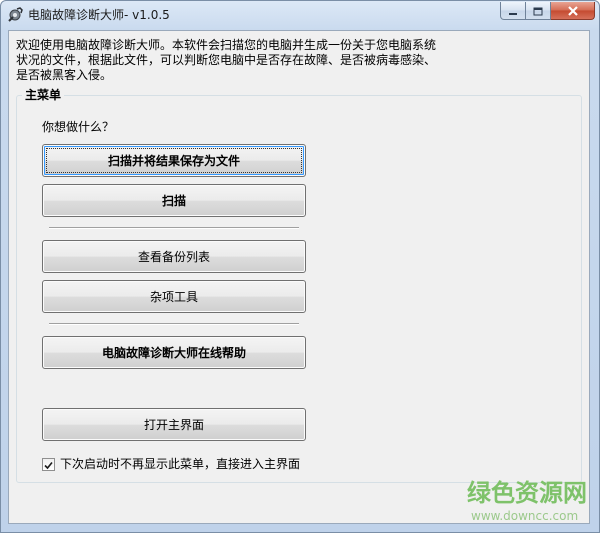 The height and width of the screenshot is (533, 600). I want to click on close-button, so click(573, 11).